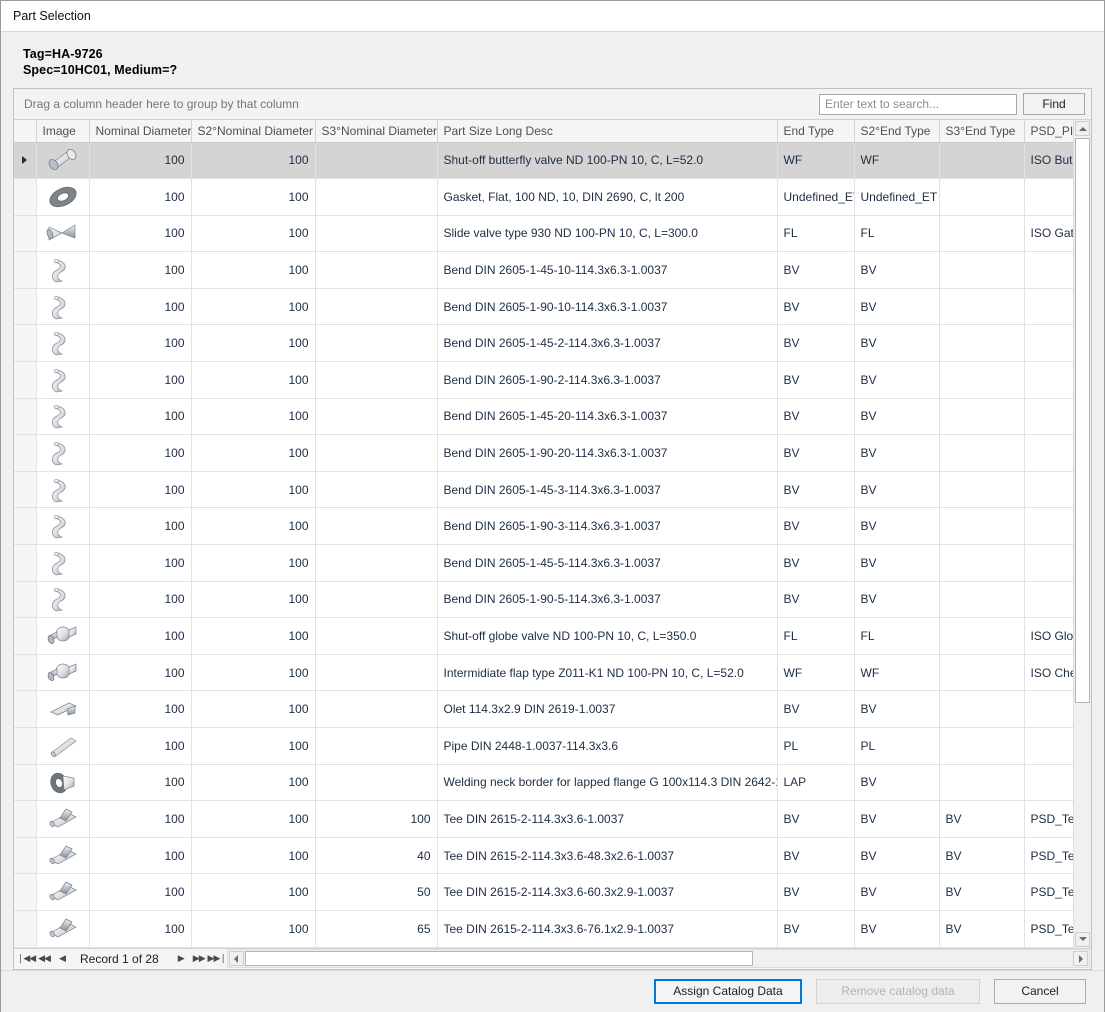 Image resolution: width=1105 pixels, height=1012 pixels. What do you see at coordinates (181, 958) in the screenshot?
I see `next-record-button: ▶` at bounding box center [181, 958].